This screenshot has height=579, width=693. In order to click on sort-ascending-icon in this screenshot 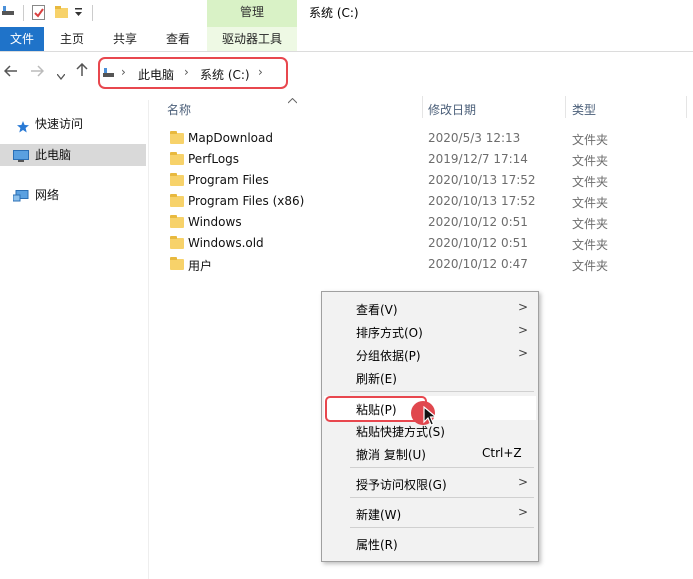, I will do `click(292, 100)`.